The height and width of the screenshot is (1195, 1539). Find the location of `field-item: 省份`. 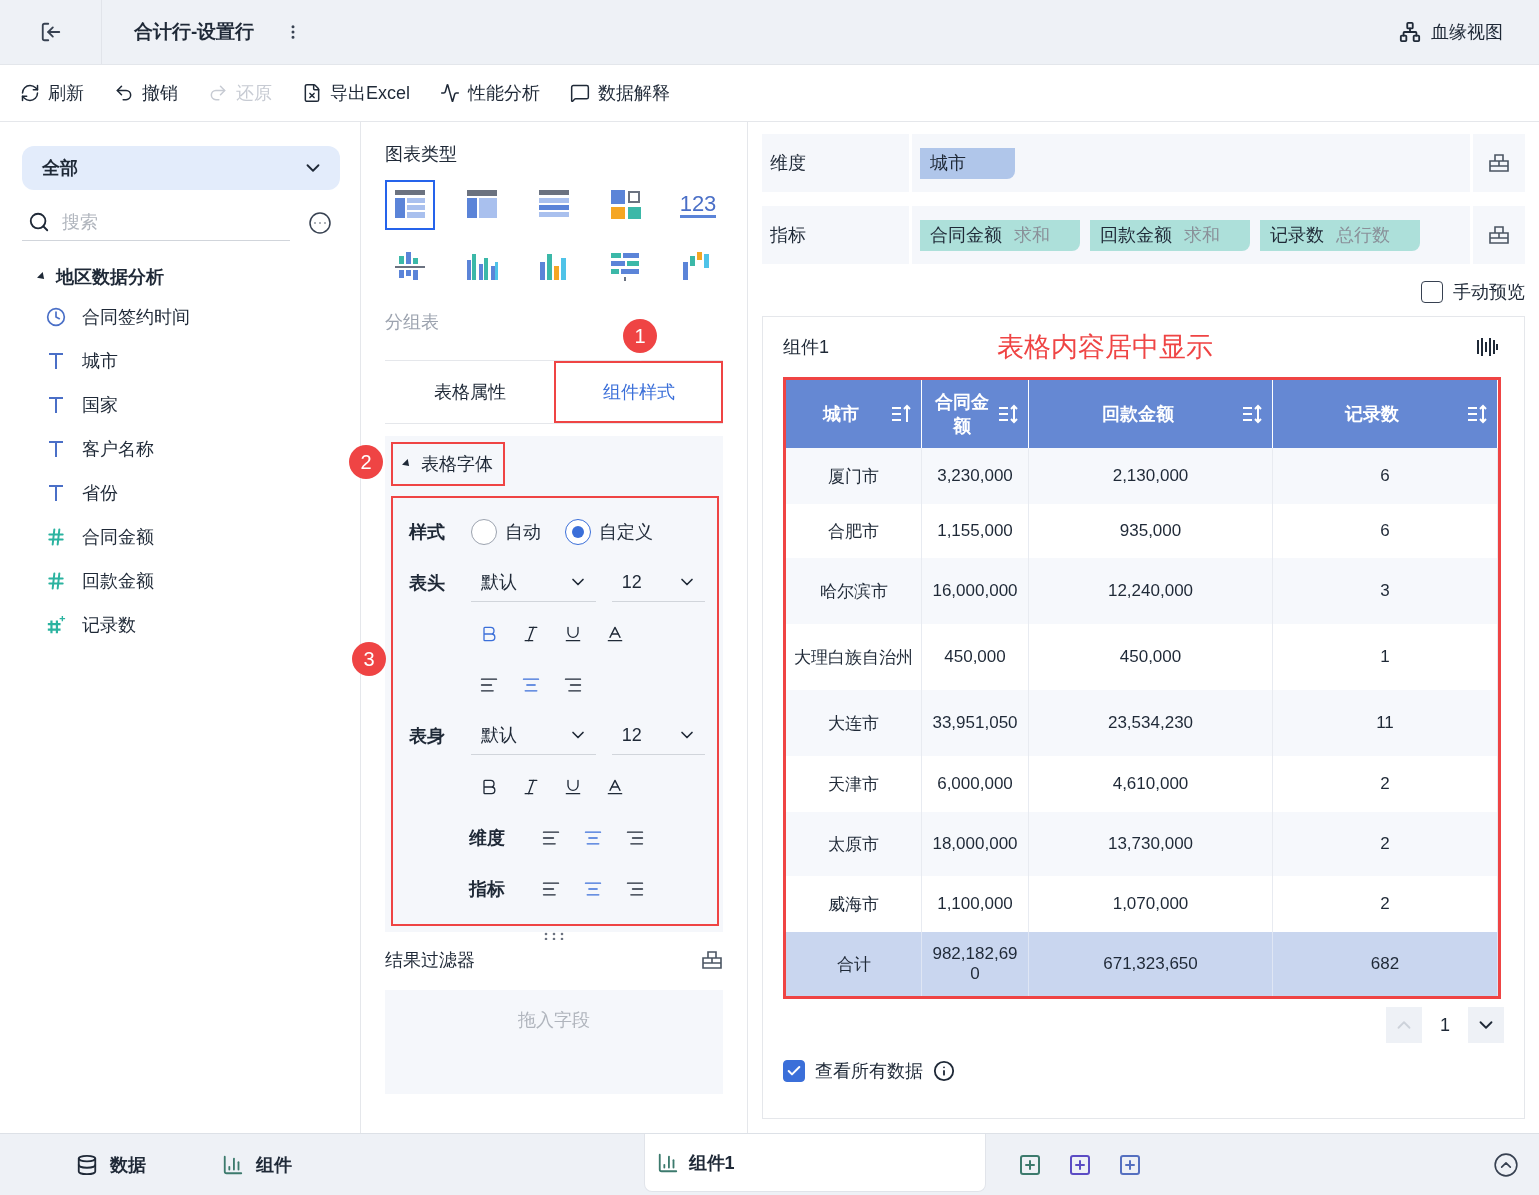

field-item: 省份 is located at coordinates (193, 493).